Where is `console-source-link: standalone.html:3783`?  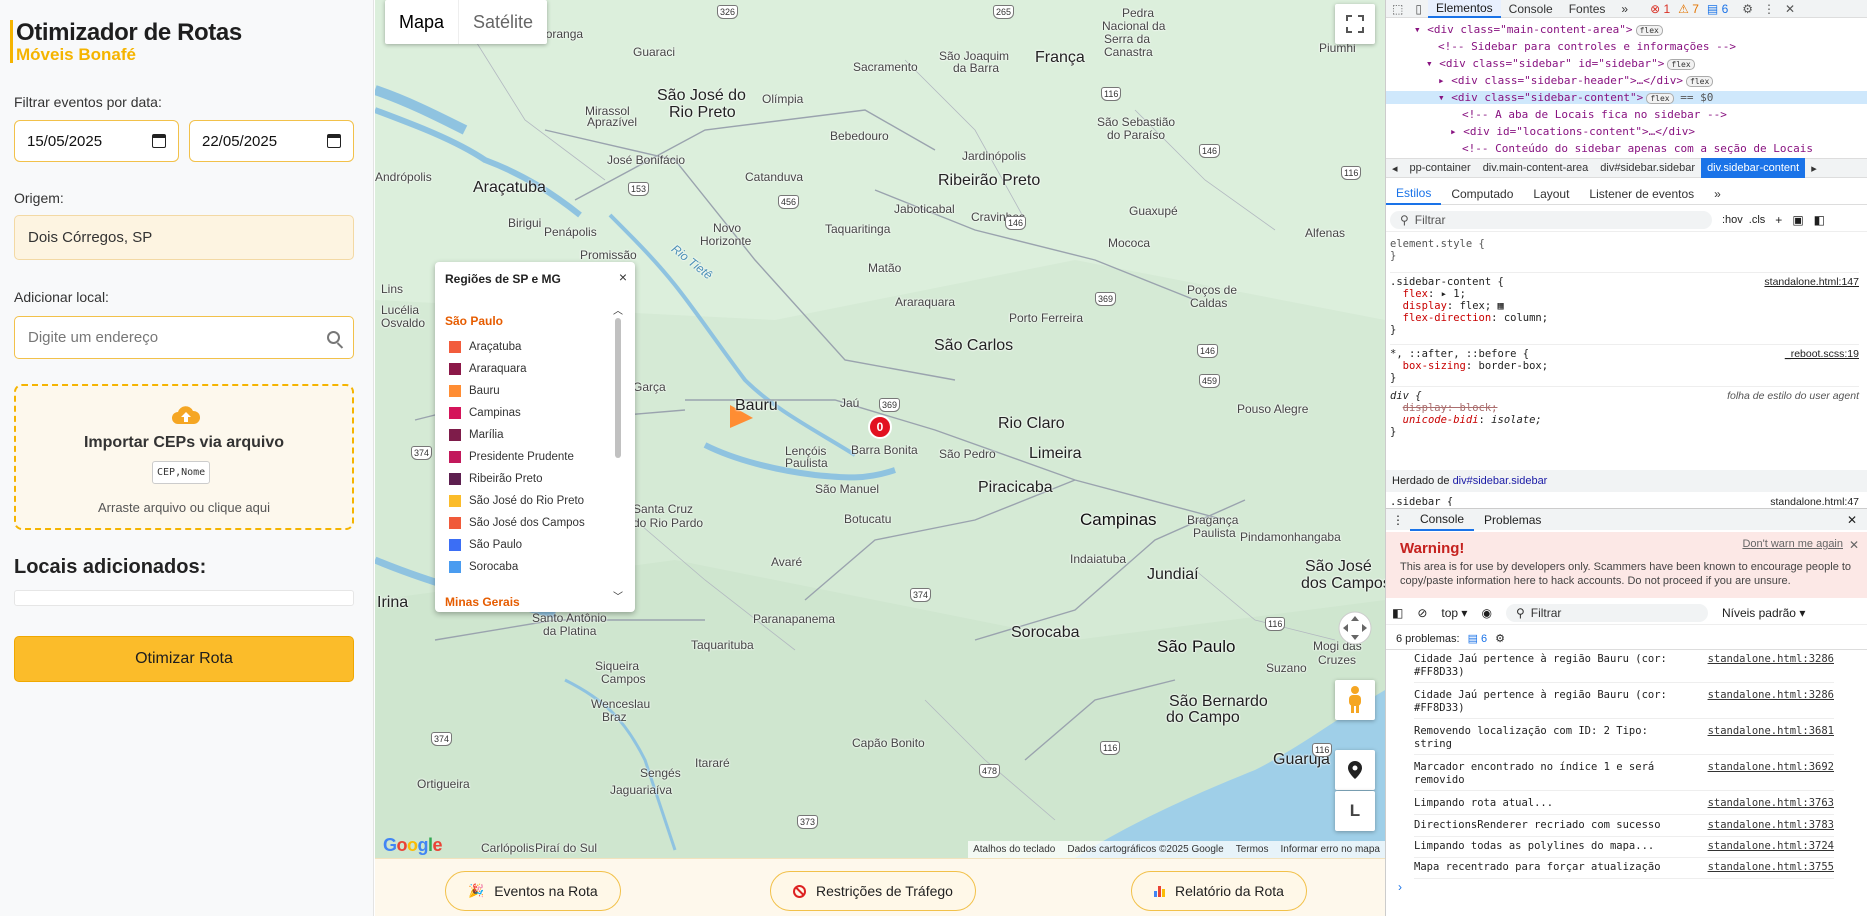 console-source-link: standalone.html:3783 is located at coordinates (1771, 825).